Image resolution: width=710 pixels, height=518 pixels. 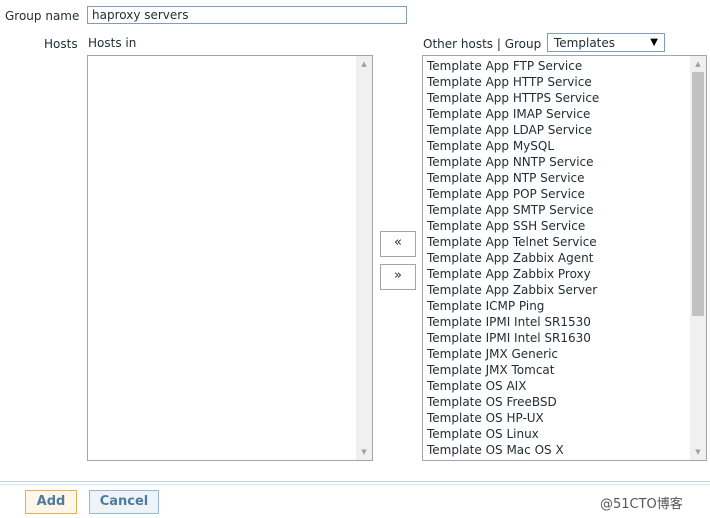 I want to click on divider, so click(x=355, y=481).